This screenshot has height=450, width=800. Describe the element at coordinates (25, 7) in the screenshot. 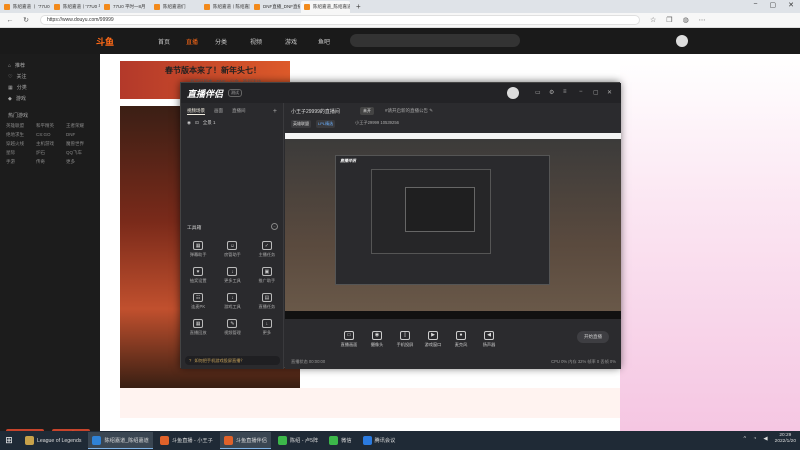

I see `browser-tab: 陈绍嘉道 丨 '77U0` at that location.